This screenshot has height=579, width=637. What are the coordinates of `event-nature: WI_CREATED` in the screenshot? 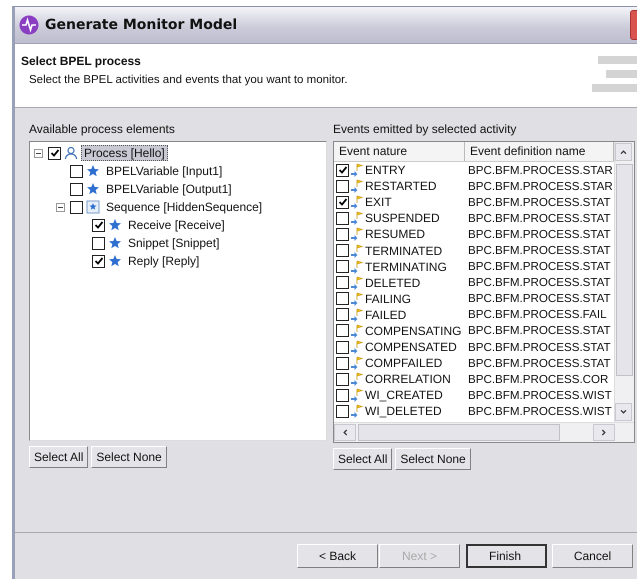 It's located at (404, 395).